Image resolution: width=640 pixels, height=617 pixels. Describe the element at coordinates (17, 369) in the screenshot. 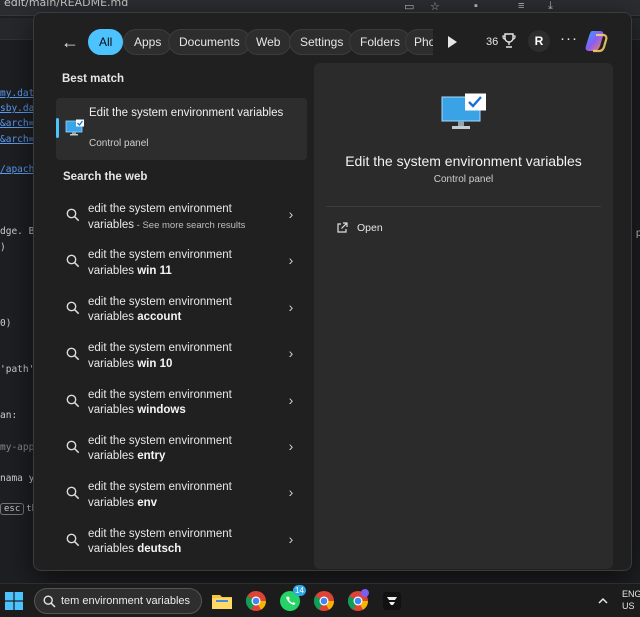

I see `code-line: 'path'` at that location.